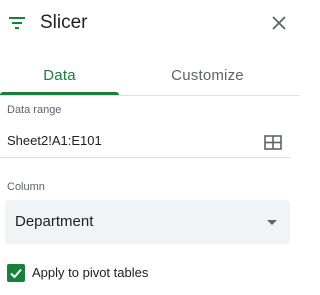 The image size is (320, 295). I want to click on column-label: Column, so click(26, 187).